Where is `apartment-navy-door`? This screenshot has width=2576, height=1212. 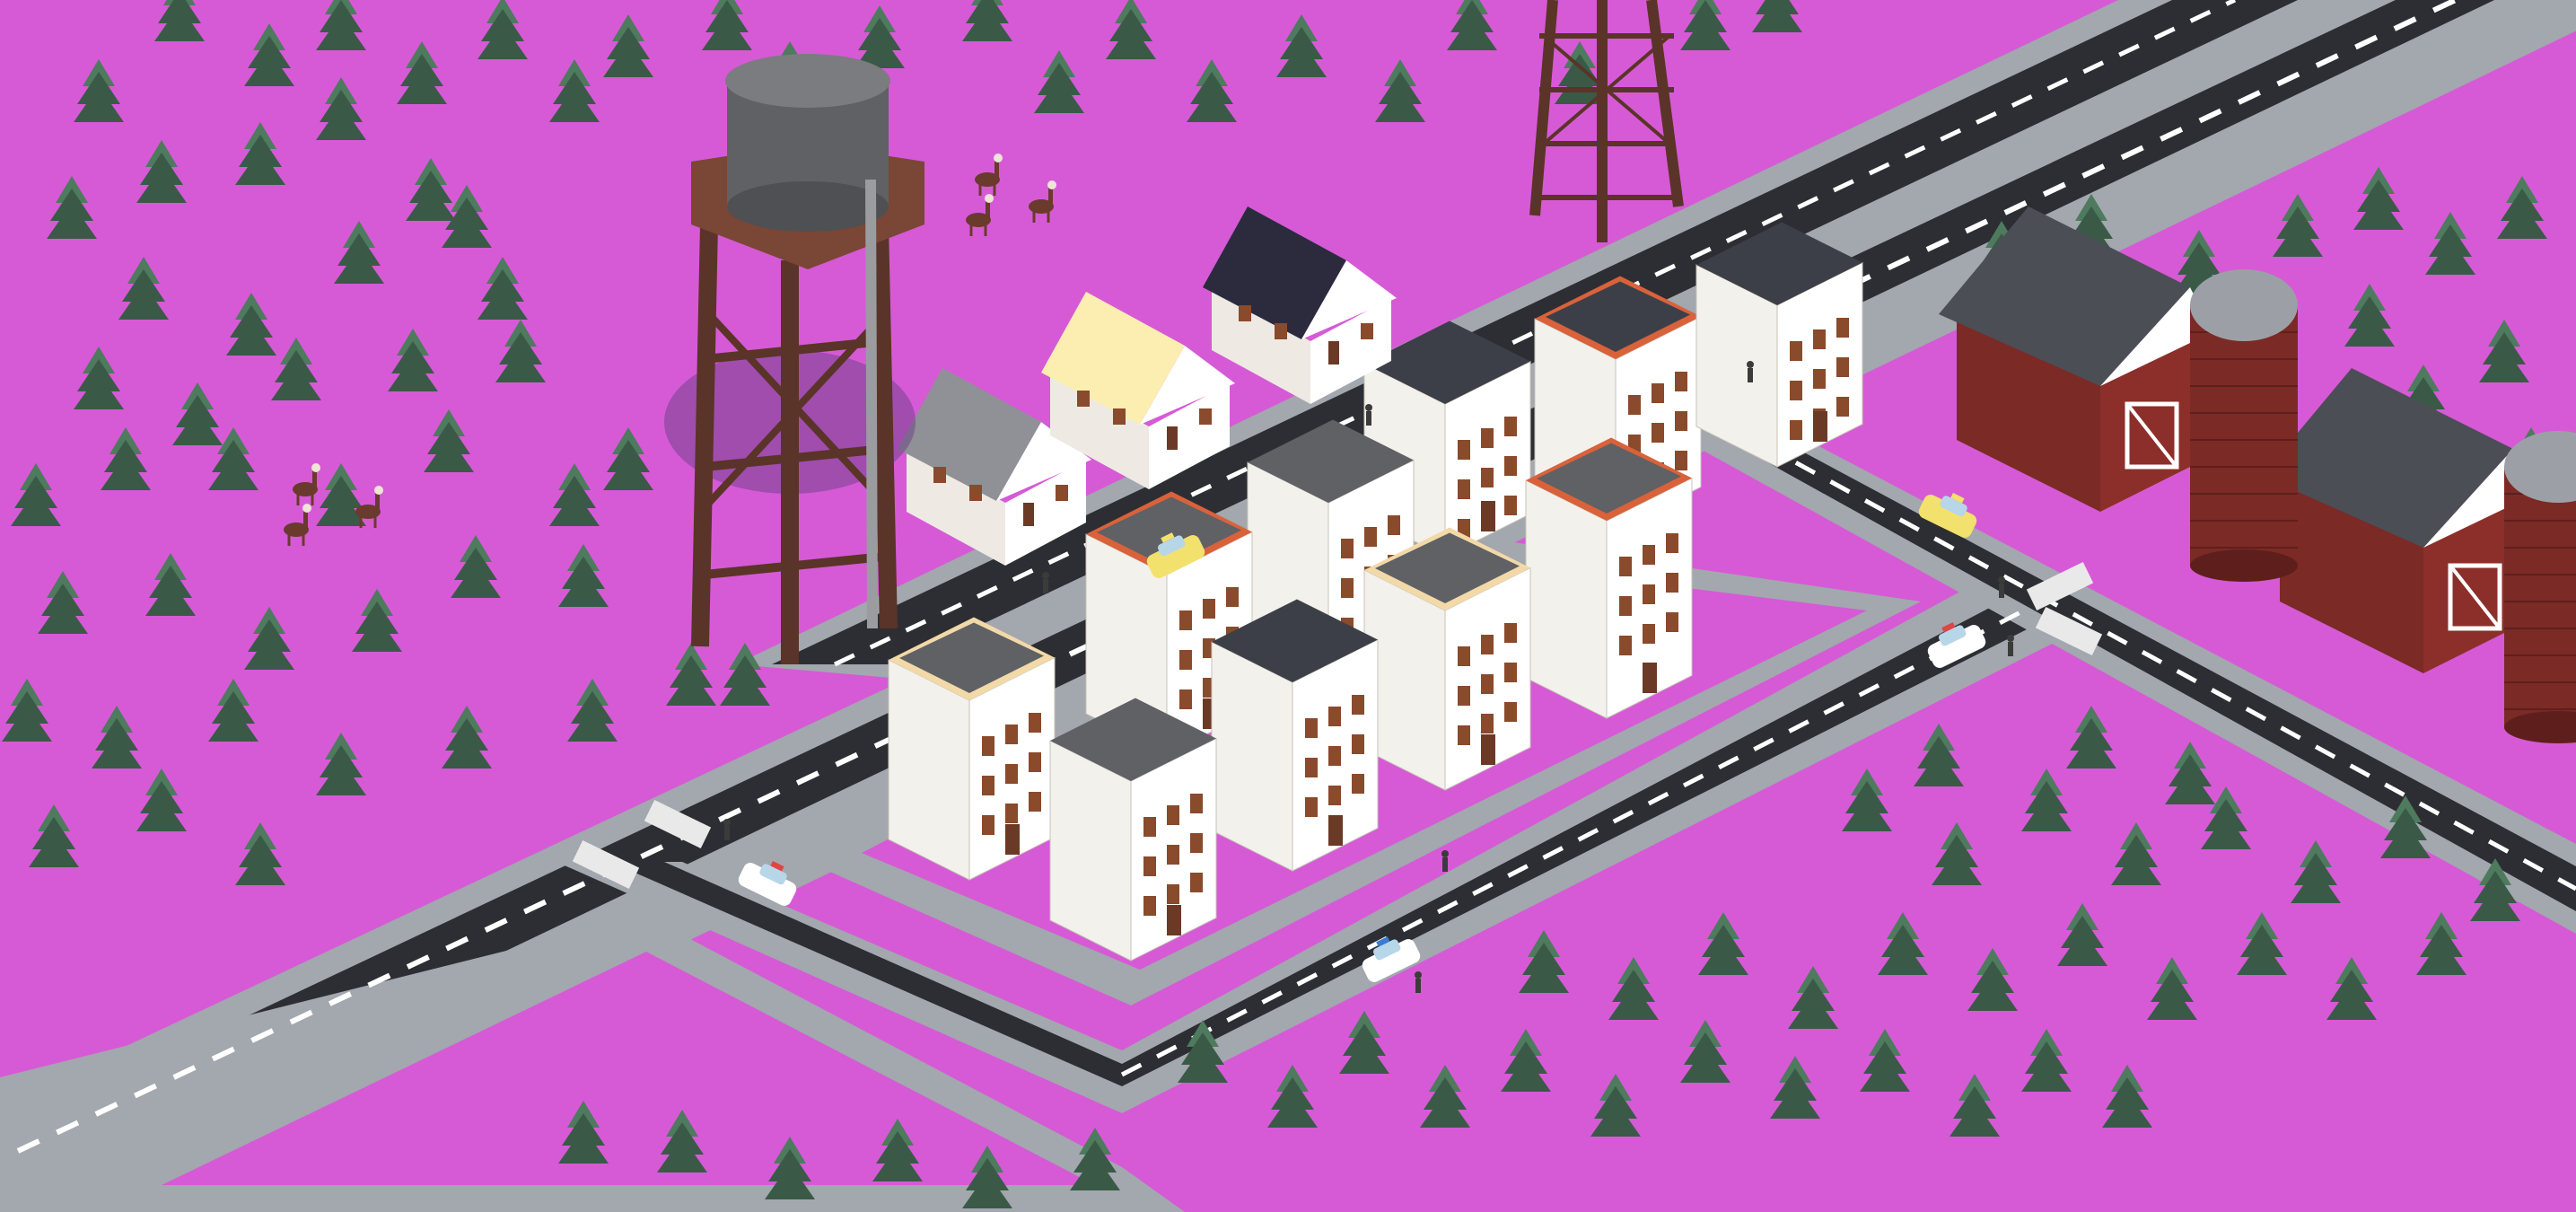
apartment-navy-door is located at coordinates (1335, 831).